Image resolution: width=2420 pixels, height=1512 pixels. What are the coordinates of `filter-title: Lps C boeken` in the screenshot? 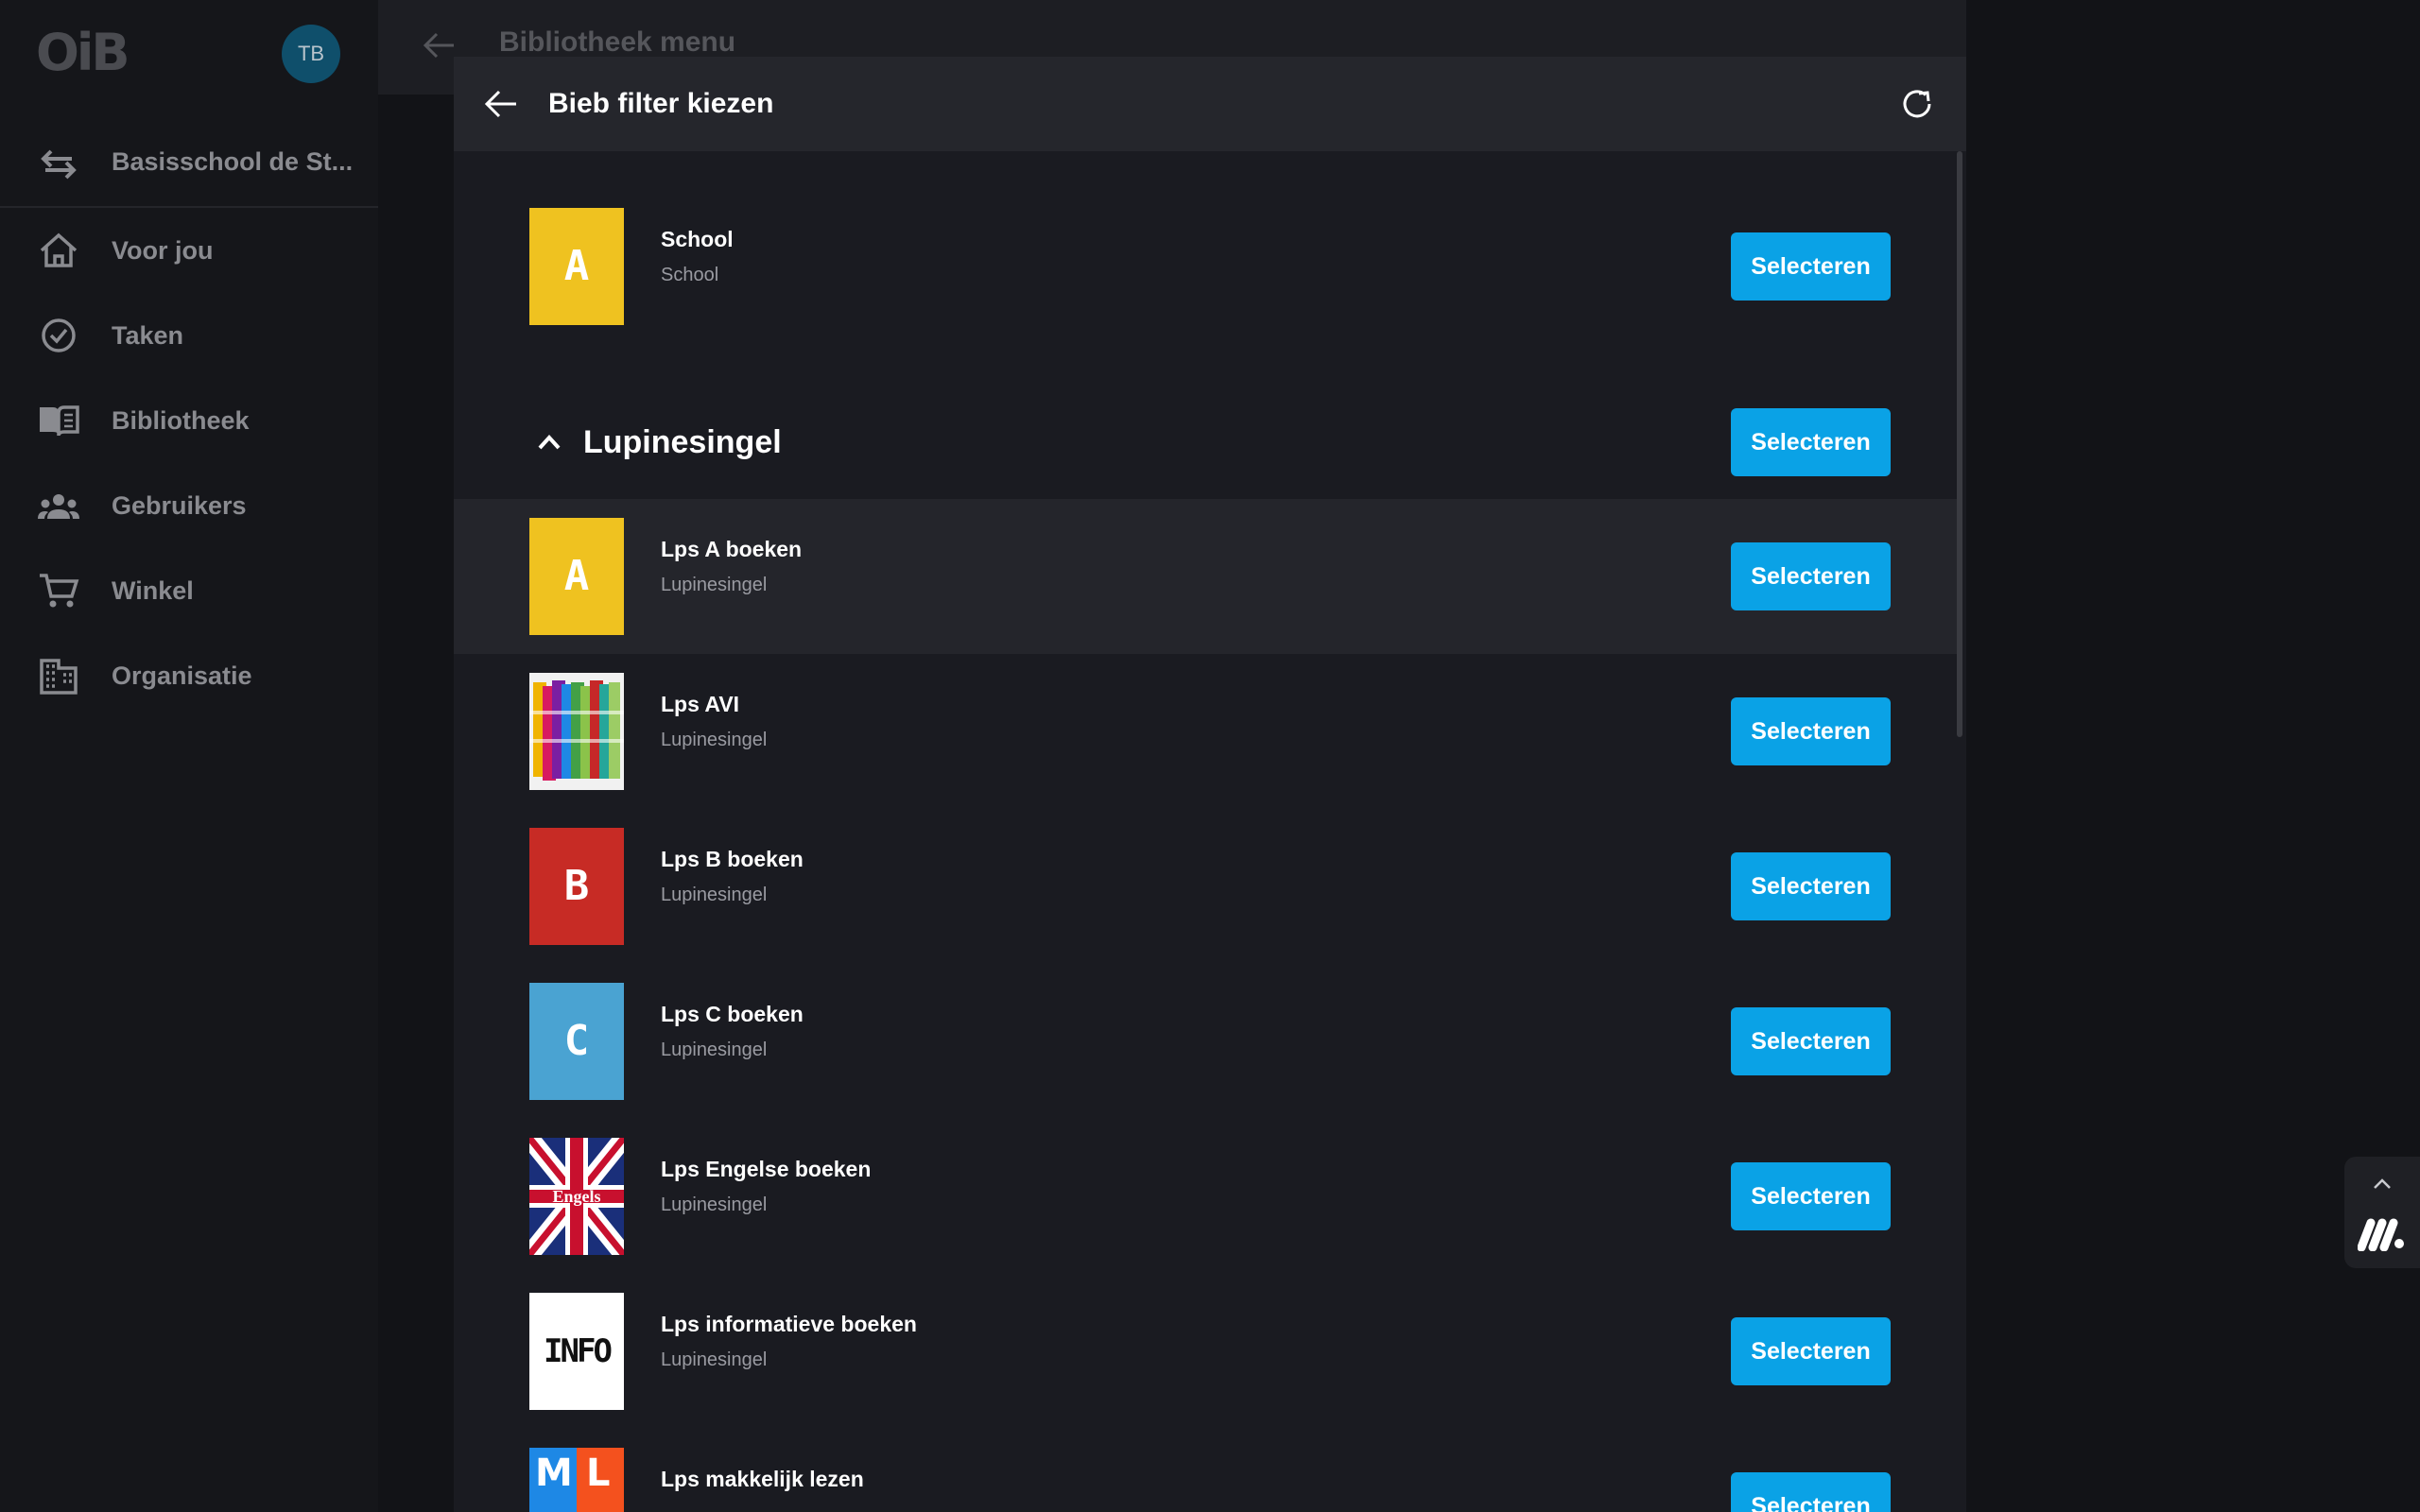 It's located at (732, 1014).